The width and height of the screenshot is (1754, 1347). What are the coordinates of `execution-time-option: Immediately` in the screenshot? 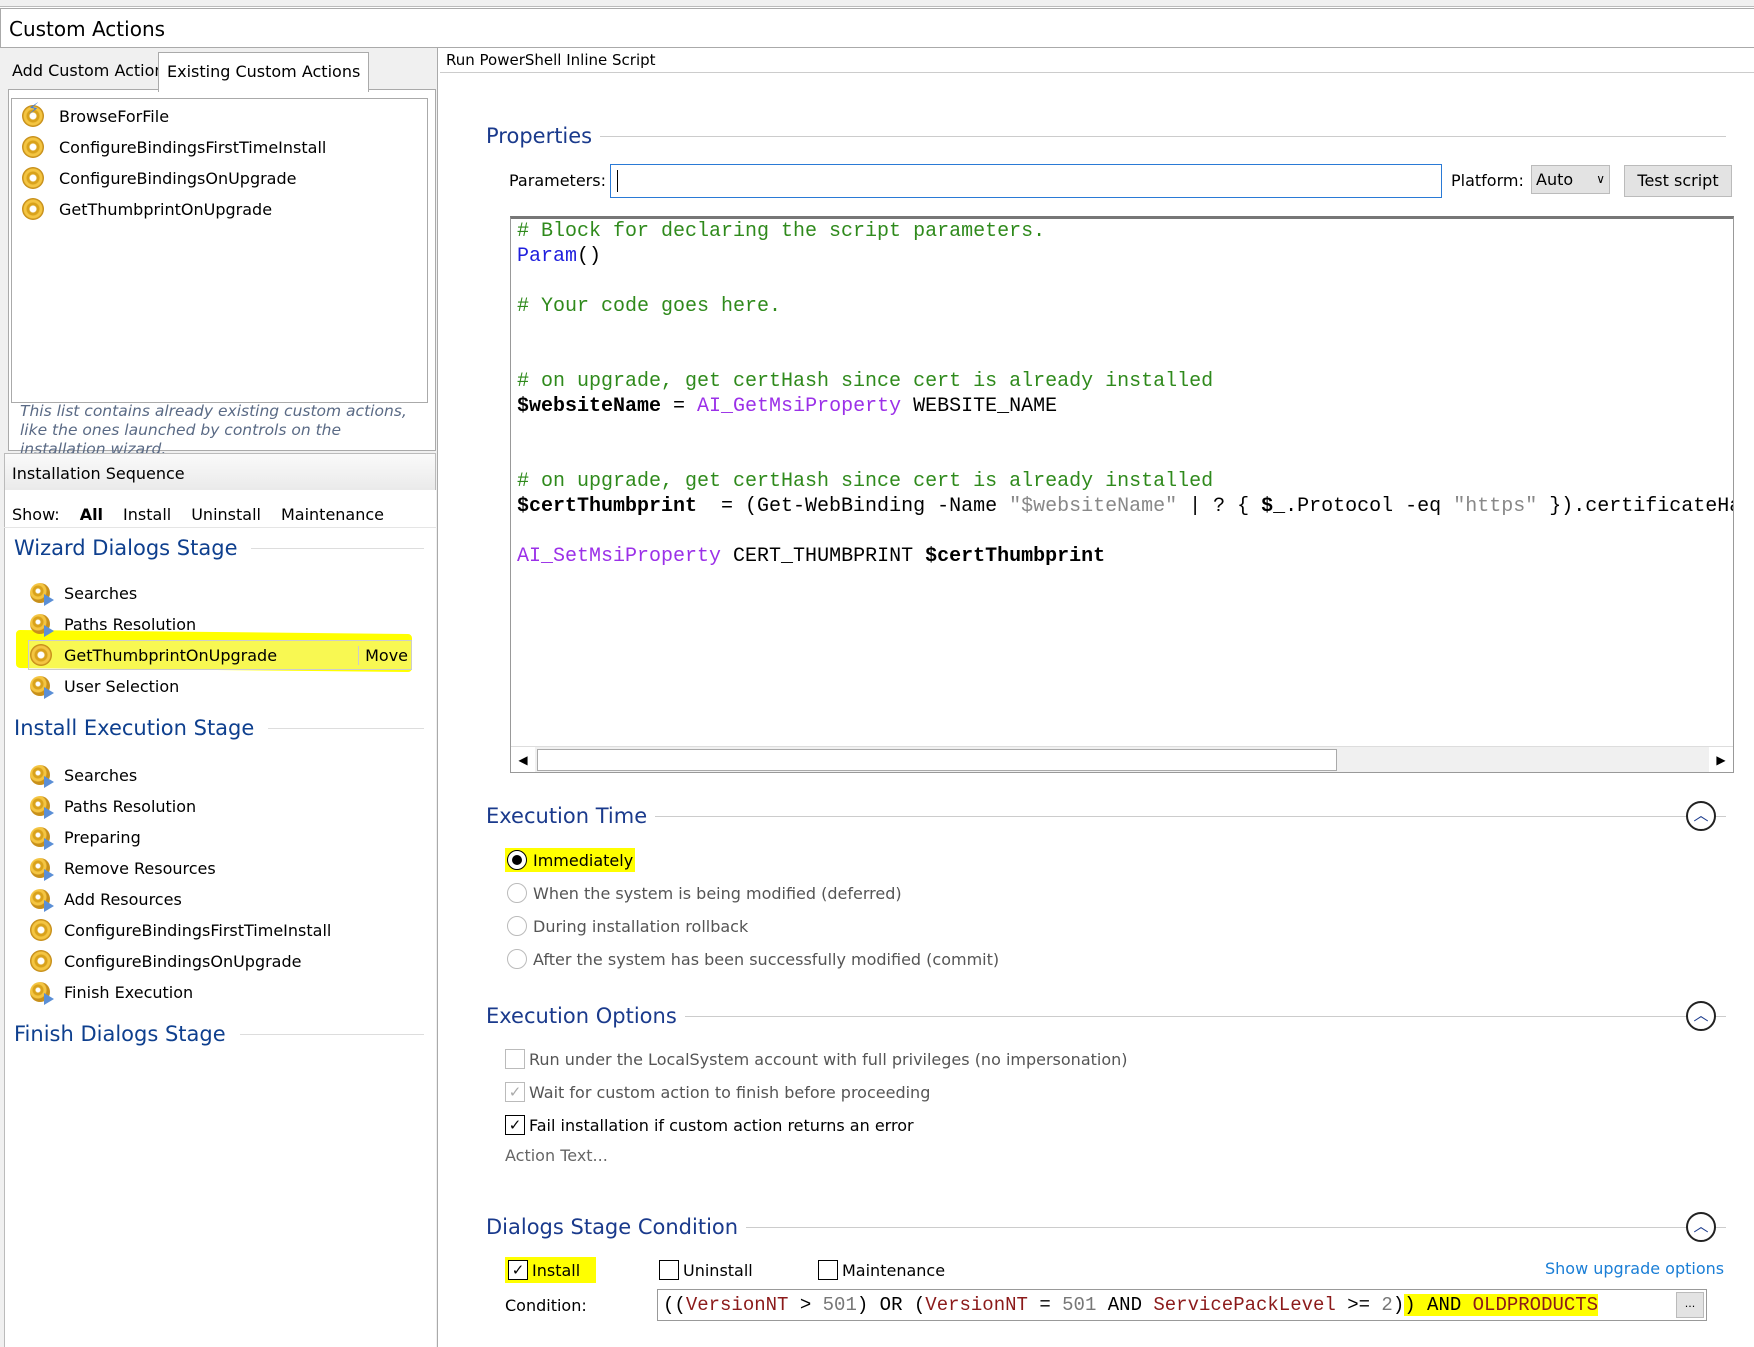 It's located at (570, 860).